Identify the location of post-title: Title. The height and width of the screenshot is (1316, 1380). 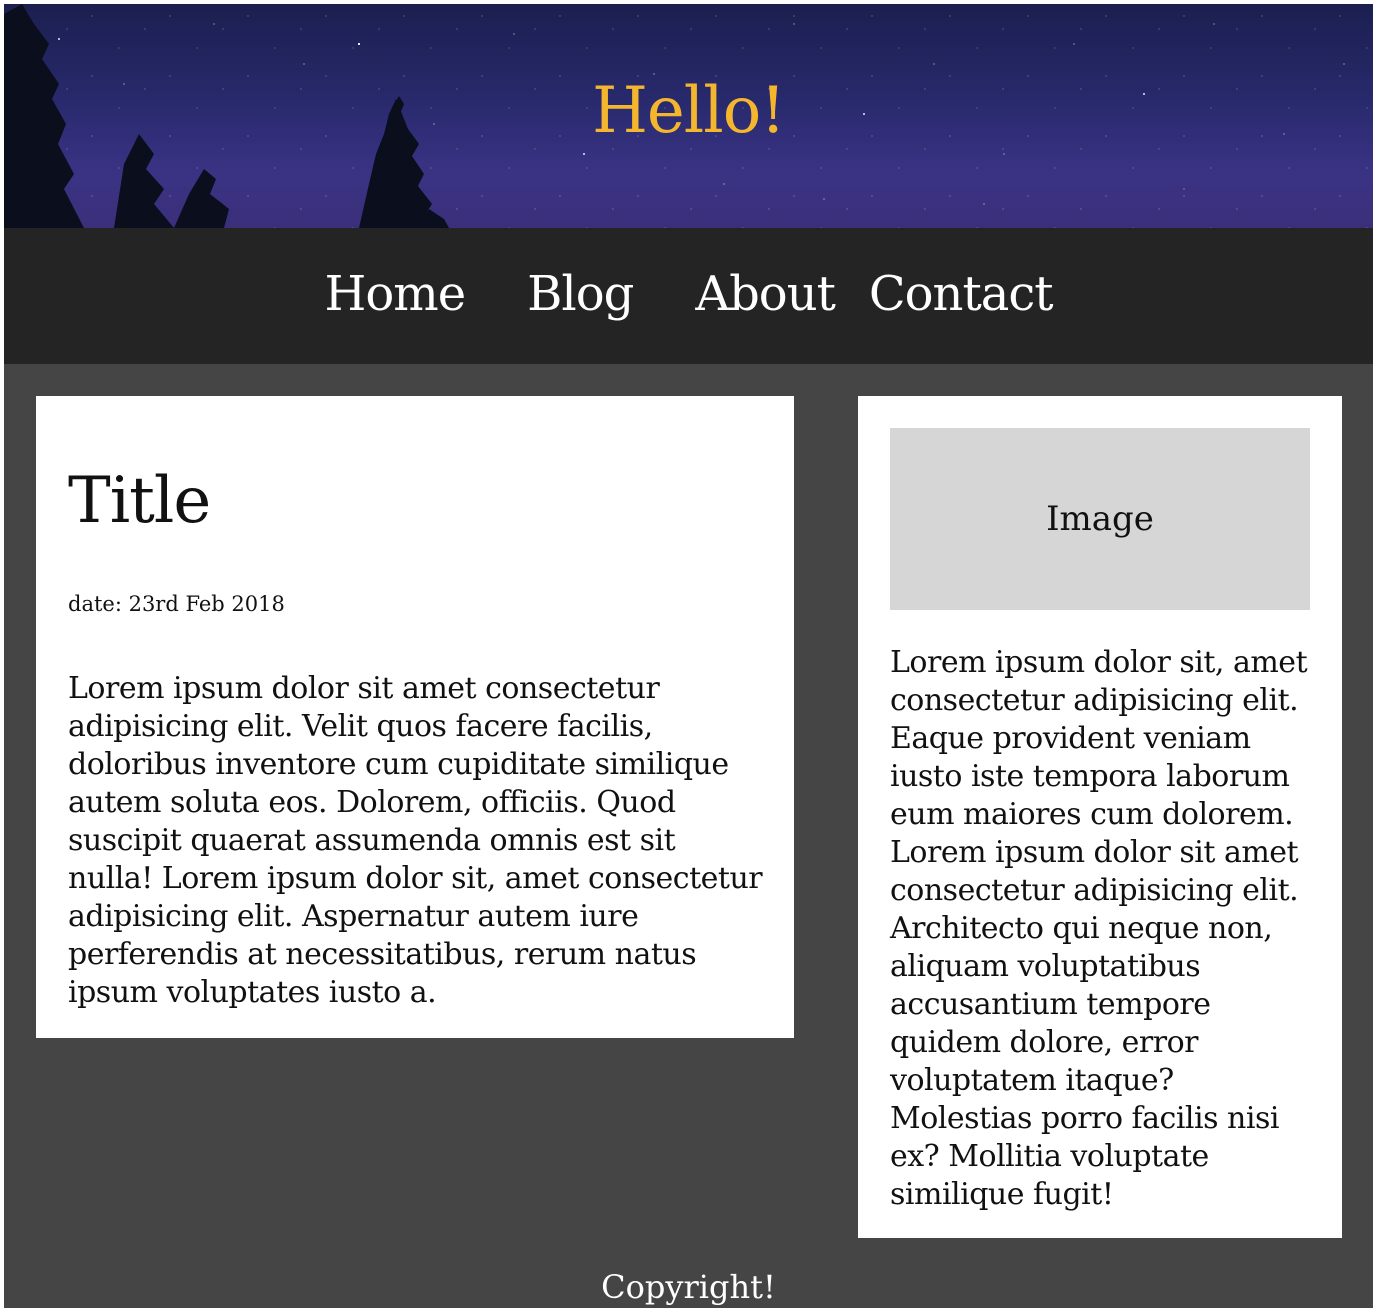
(139, 501).